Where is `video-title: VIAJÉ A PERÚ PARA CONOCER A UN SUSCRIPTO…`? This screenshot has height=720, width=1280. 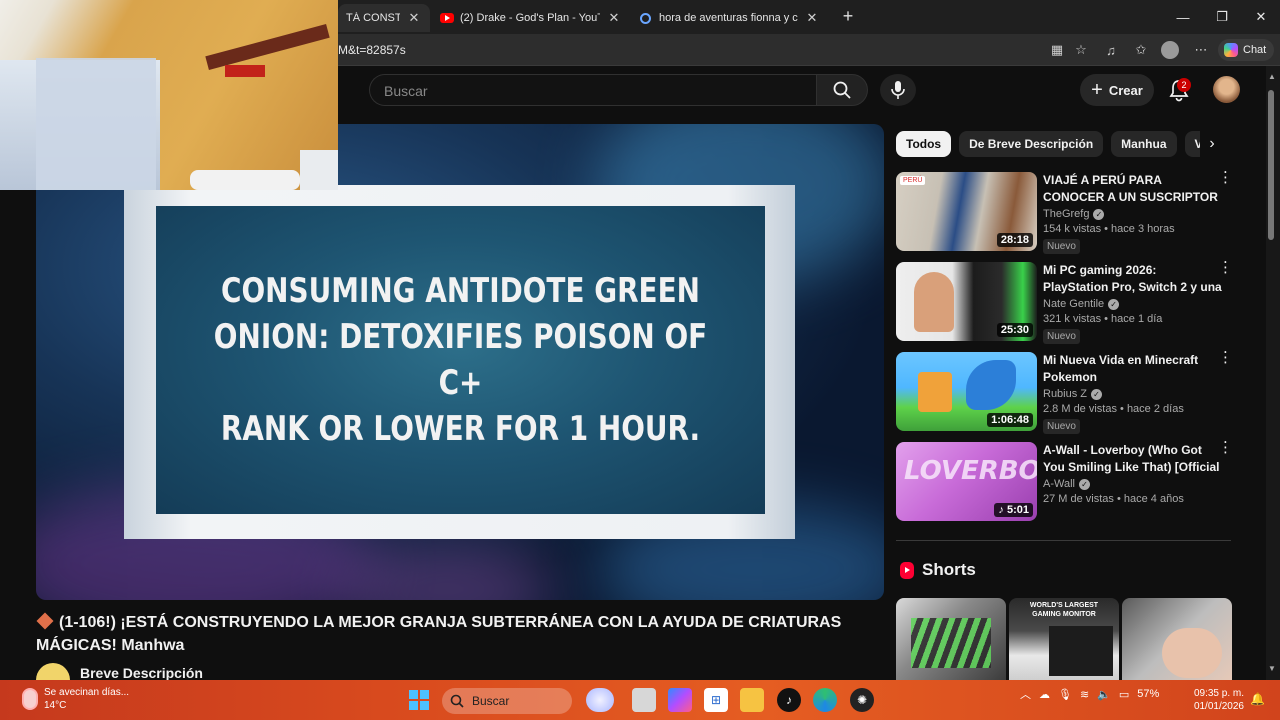 video-title: VIAJÉ A PERÚ PARA CONOCER A UN SUSCRIPTO… is located at coordinates (1133, 189).